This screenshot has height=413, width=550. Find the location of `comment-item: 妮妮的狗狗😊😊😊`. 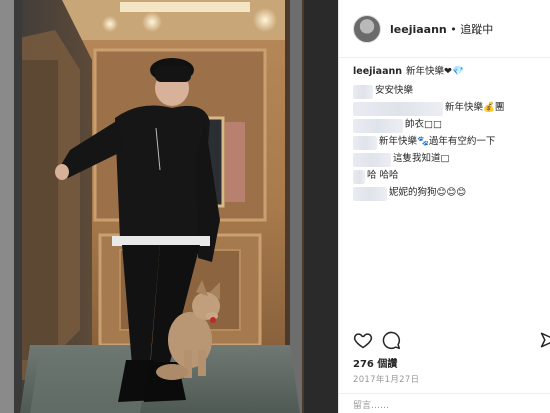

comment-item: 妮妮的狗狗😊😊😊 is located at coordinates (446, 194).